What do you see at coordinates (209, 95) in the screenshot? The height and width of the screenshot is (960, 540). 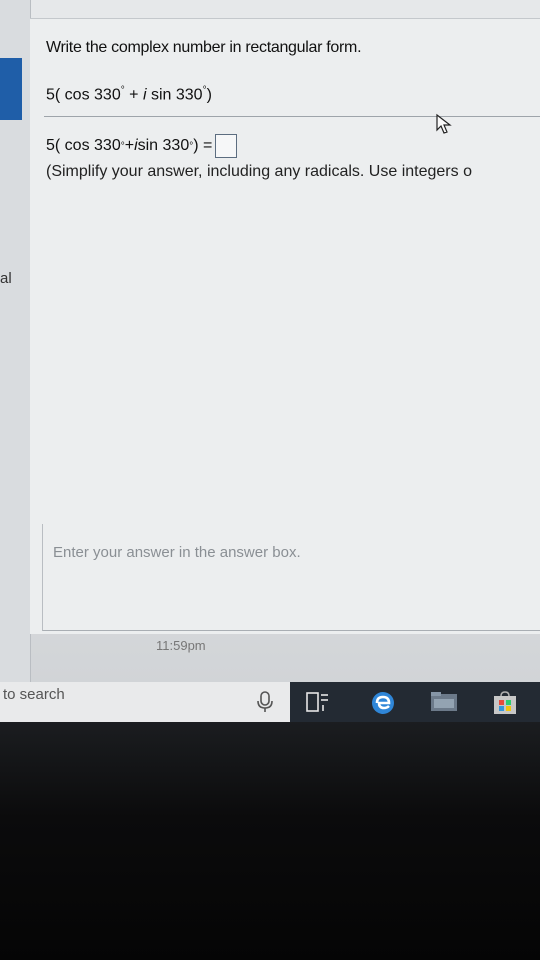 I see `expr-close: )` at bounding box center [209, 95].